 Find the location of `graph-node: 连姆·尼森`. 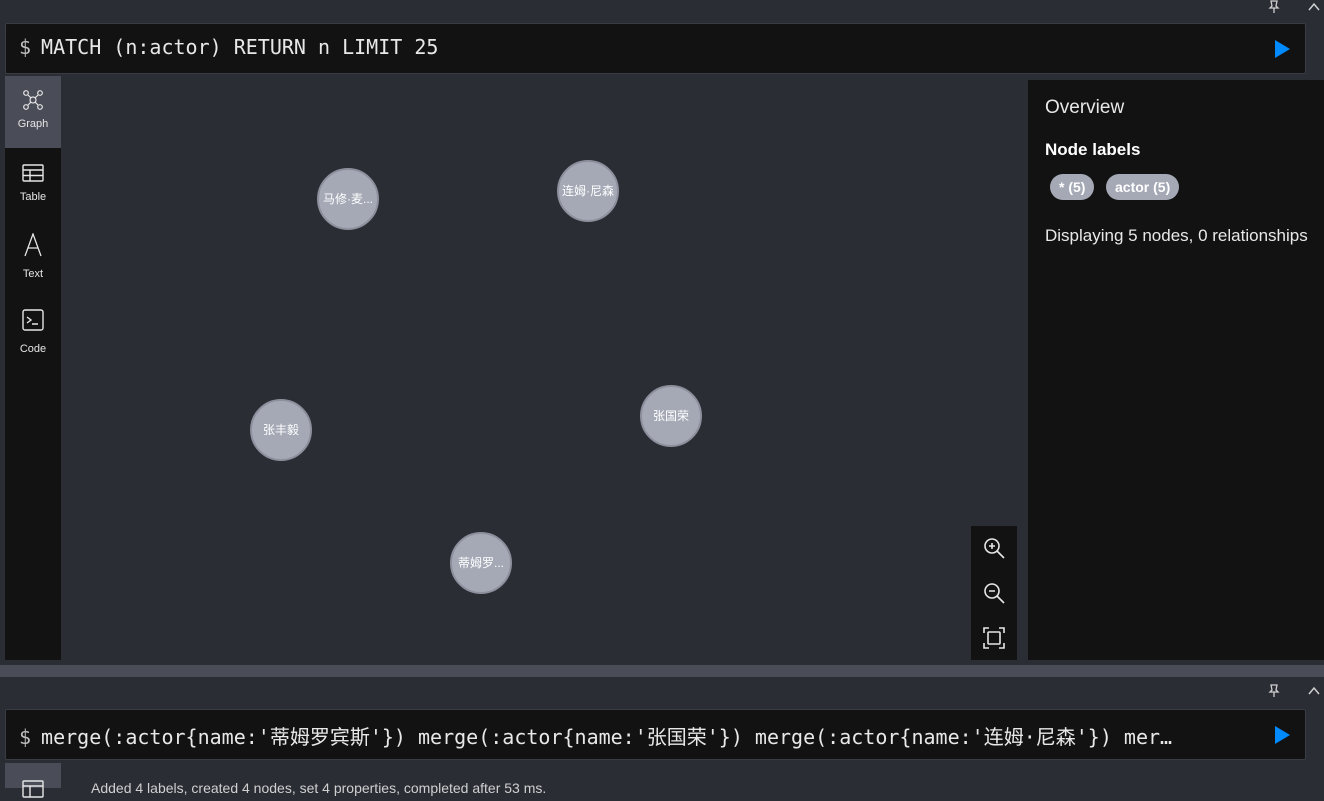

graph-node: 连姆·尼森 is located at coordinates (588, 191).